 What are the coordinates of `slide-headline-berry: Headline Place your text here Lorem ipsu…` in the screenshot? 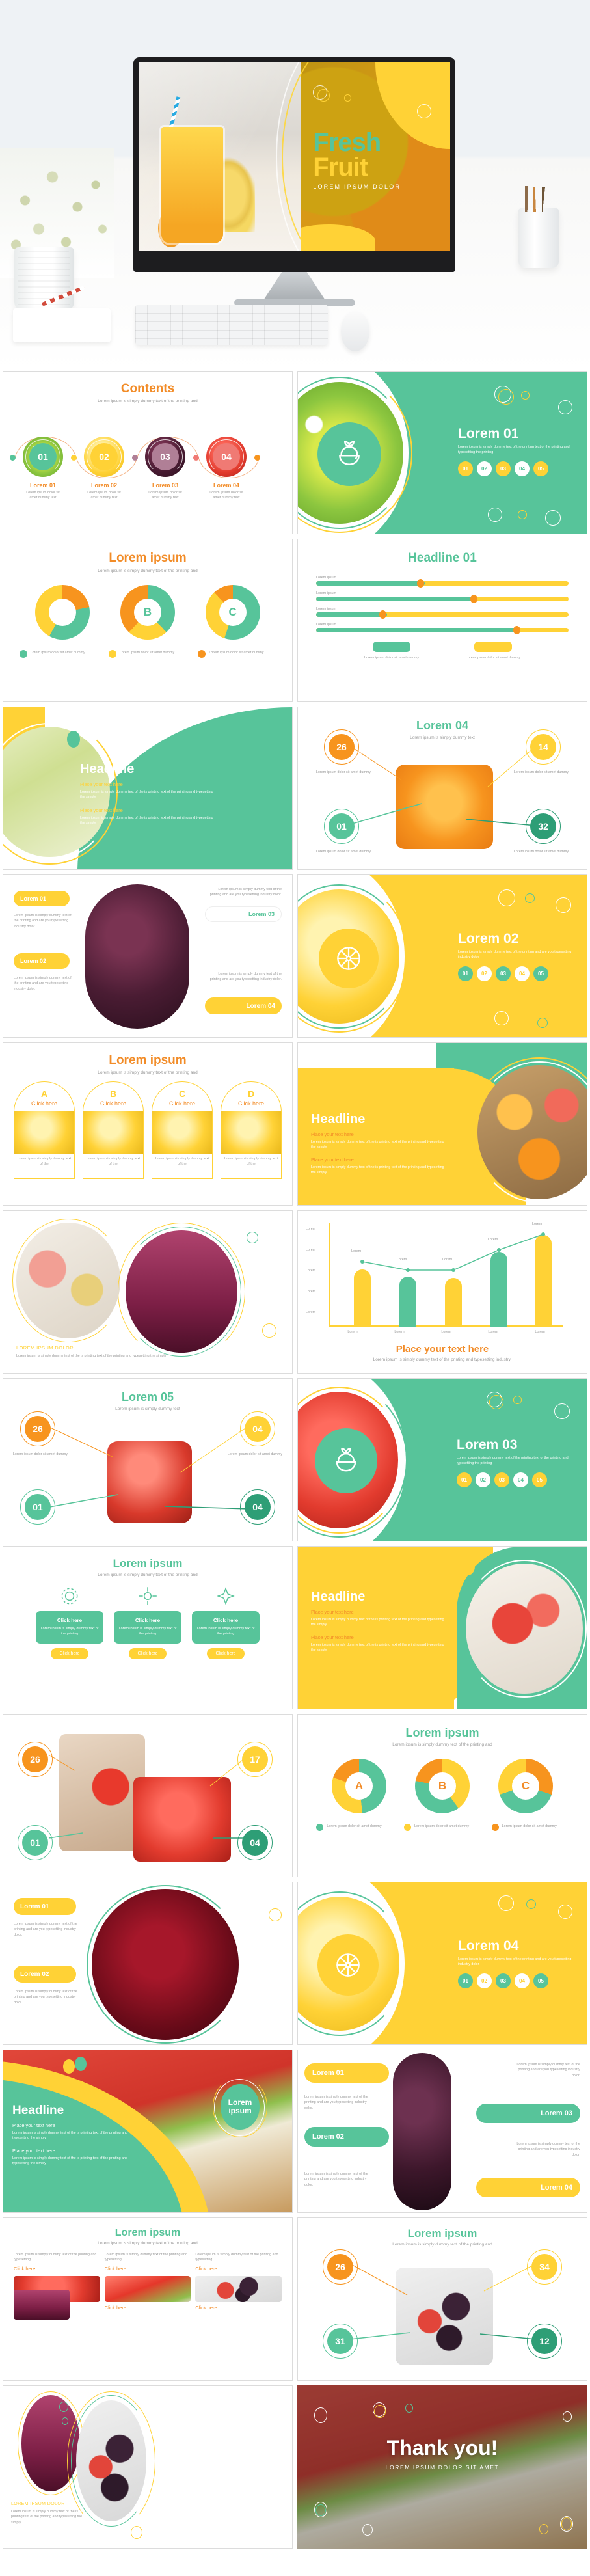 It's located at (442, 1627).